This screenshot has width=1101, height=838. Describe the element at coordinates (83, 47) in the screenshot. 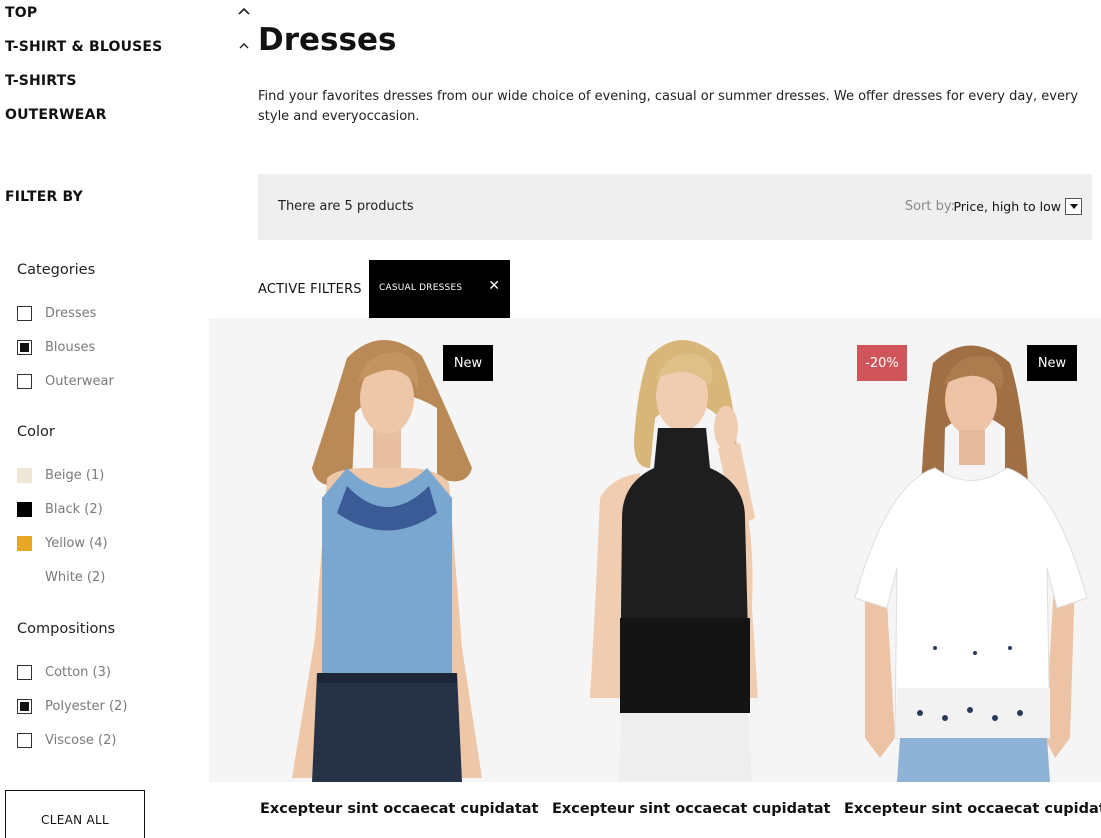

I see `nav-item-tshirt-blouses: T-SHIRT & BLOUSES` at that location.